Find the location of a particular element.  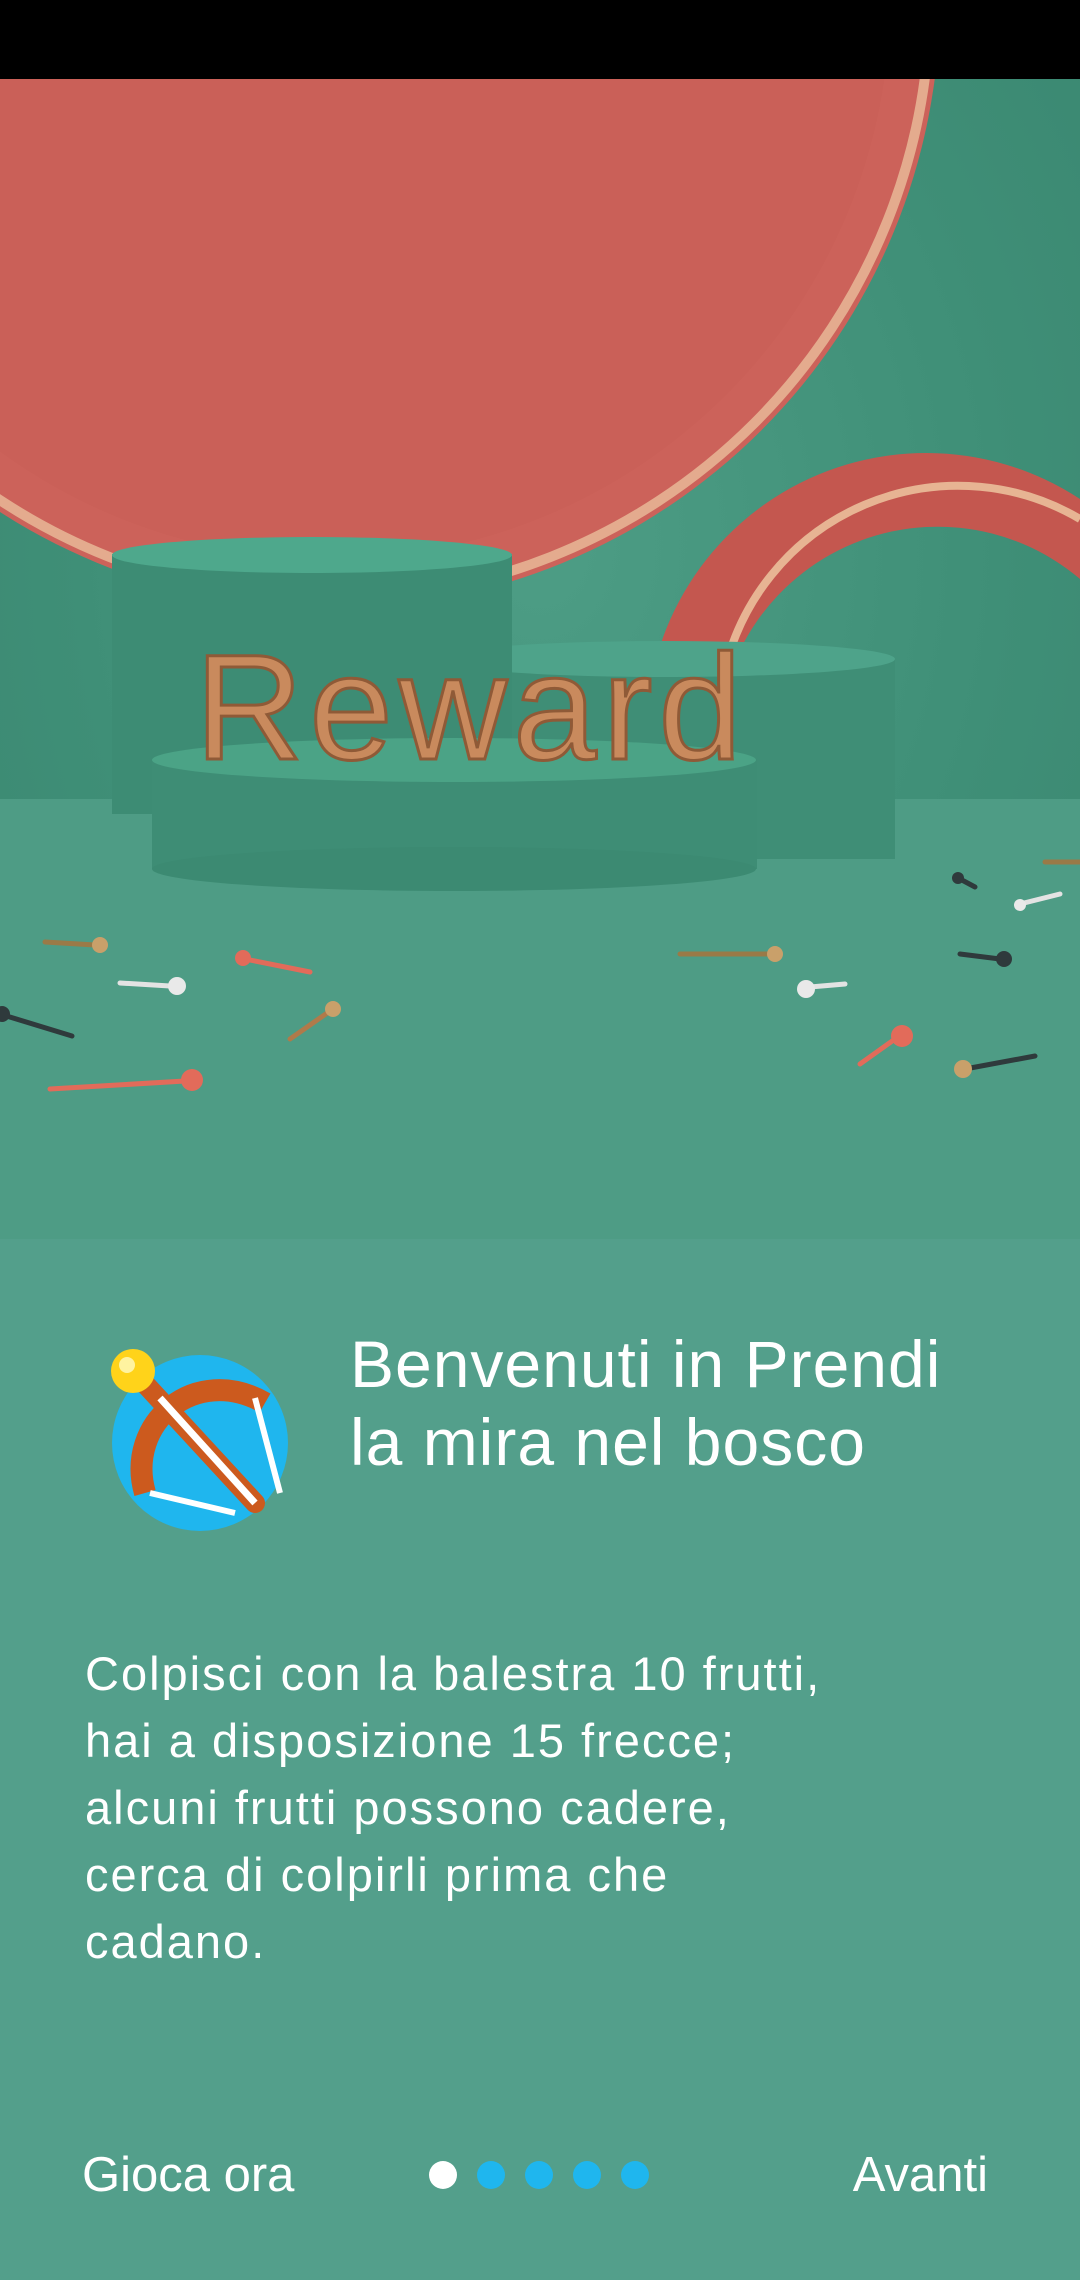

reward-banner-text: Reward is located at coordinates (471, 707).